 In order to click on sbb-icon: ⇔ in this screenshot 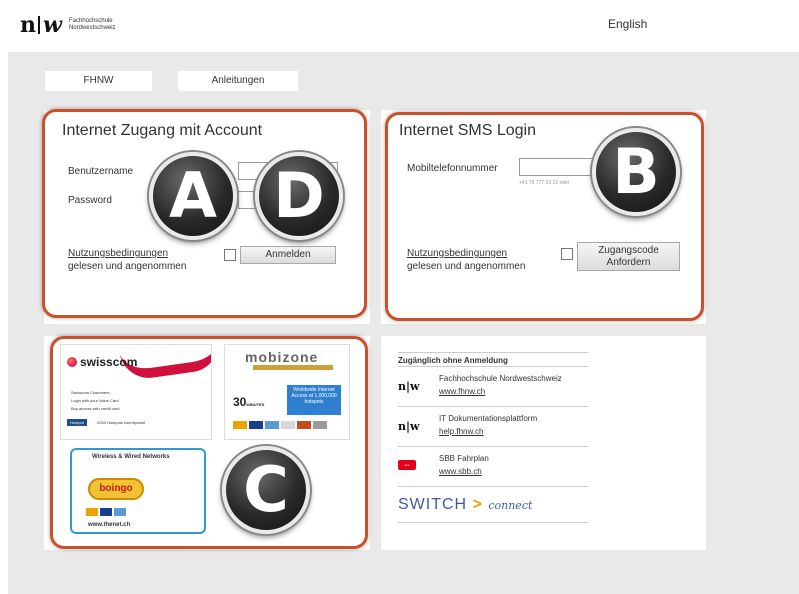, I will do `click(407, 465)`.